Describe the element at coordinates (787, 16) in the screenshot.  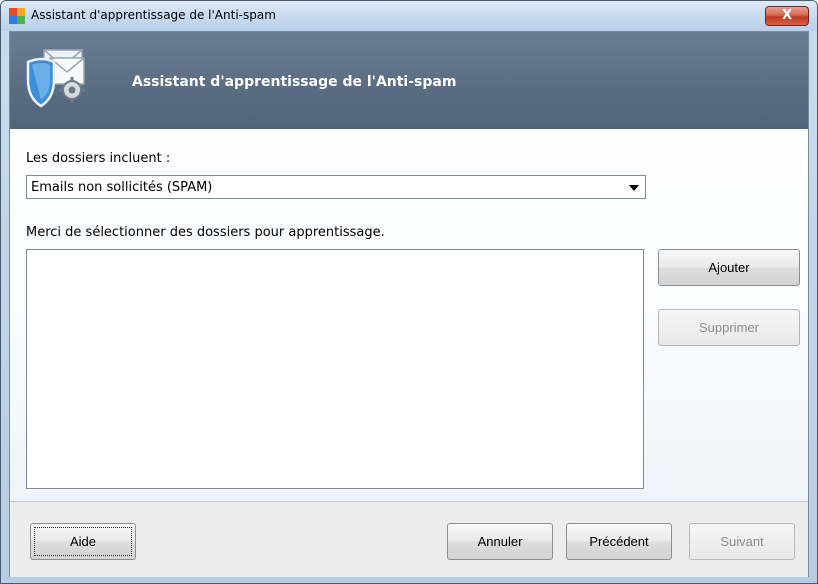
I see `close-button: X` at that location.